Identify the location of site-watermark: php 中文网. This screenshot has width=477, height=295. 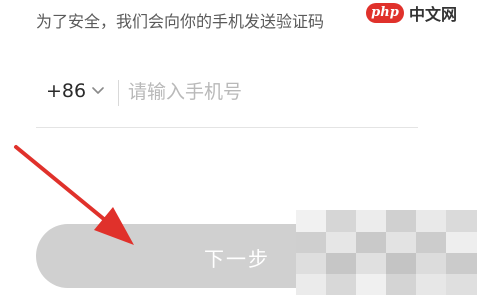
(421, 13).